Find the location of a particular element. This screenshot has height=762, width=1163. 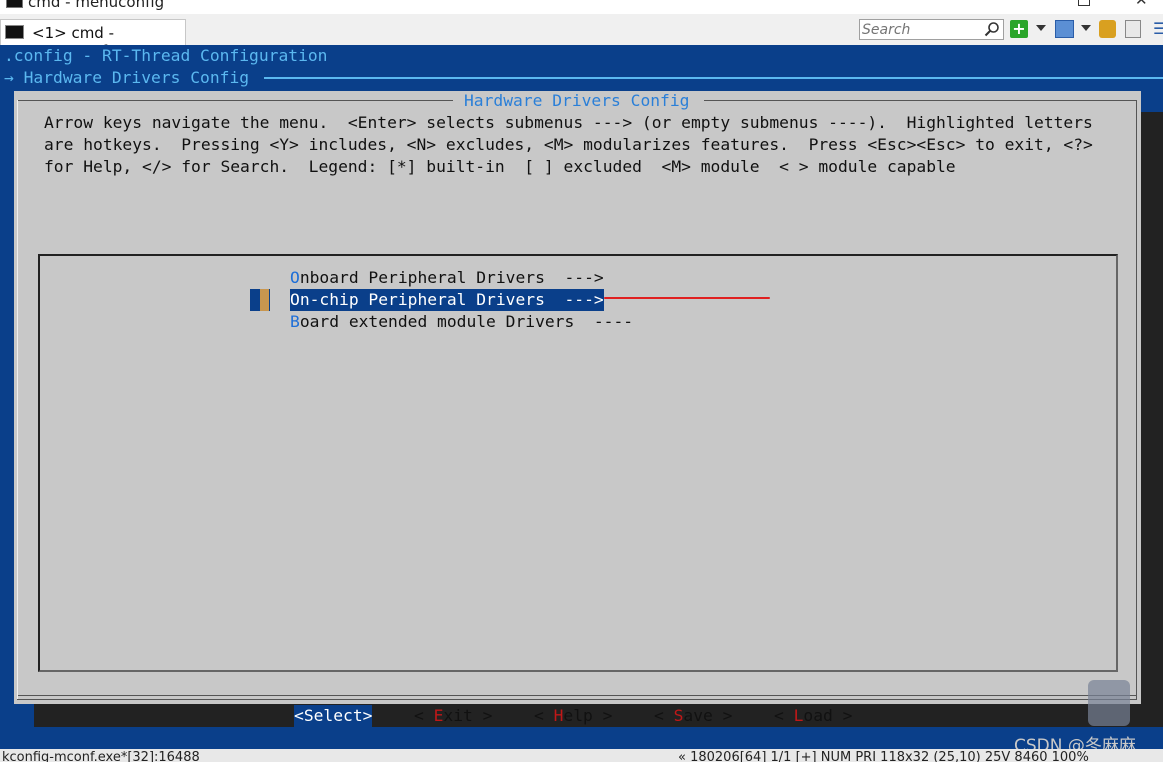

window-title: cmd - menuconfig is located at coordinates (96, 5).